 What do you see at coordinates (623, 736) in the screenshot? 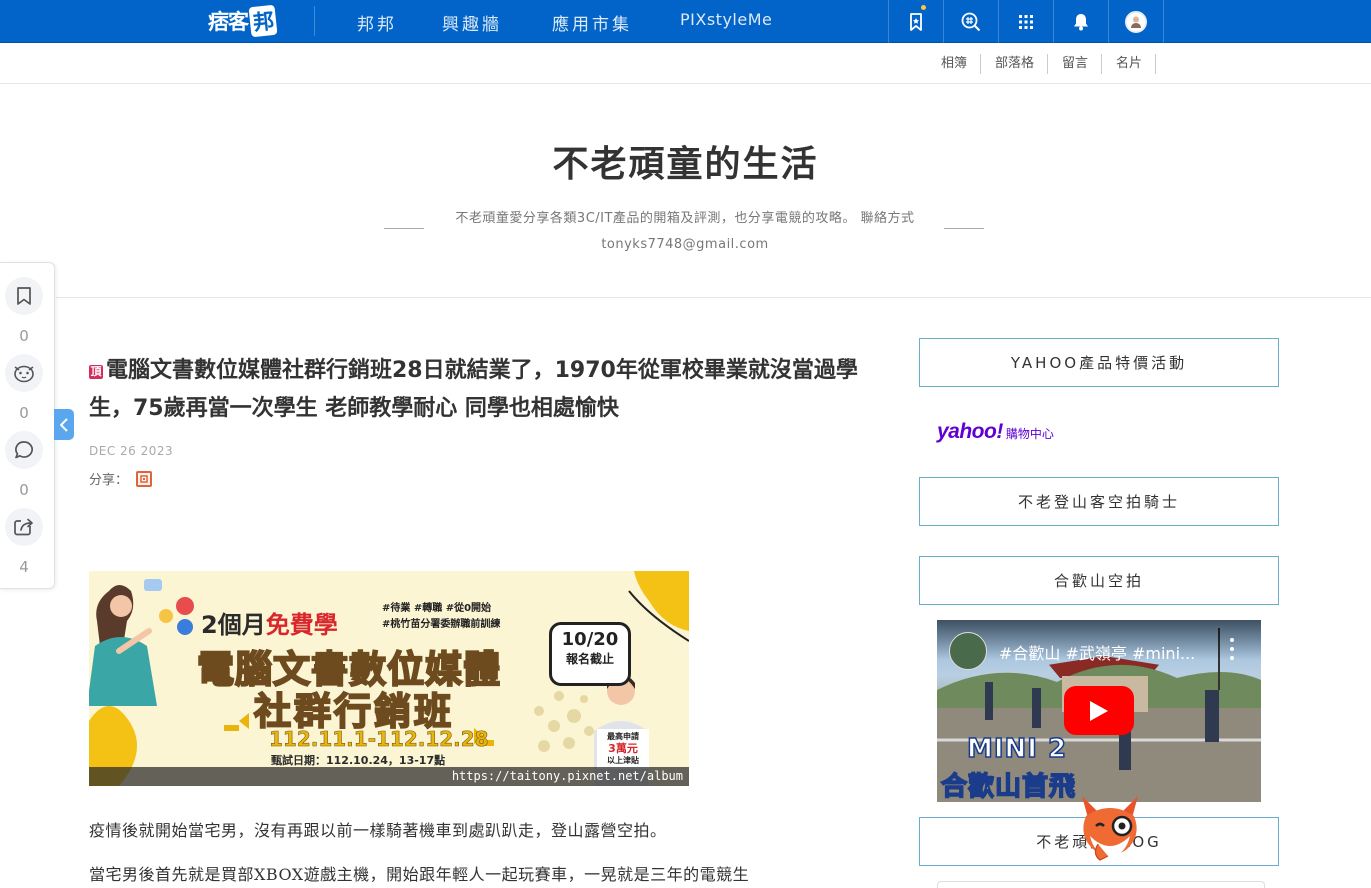
I see `banner-sign-top: 最高申請` at bounding box center [623, 736].